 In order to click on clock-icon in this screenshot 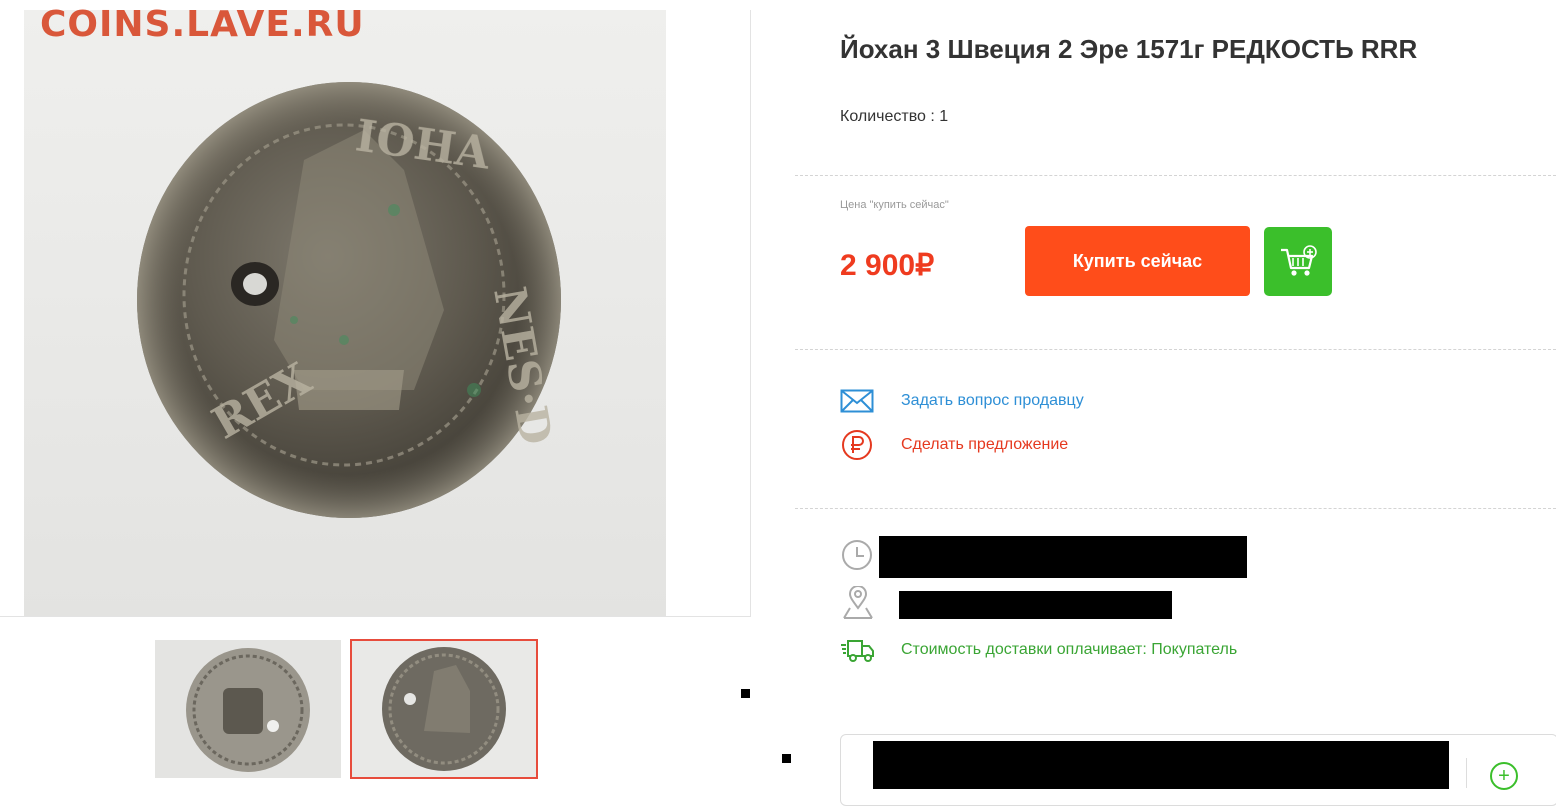, I will do `click(858, 555)`.